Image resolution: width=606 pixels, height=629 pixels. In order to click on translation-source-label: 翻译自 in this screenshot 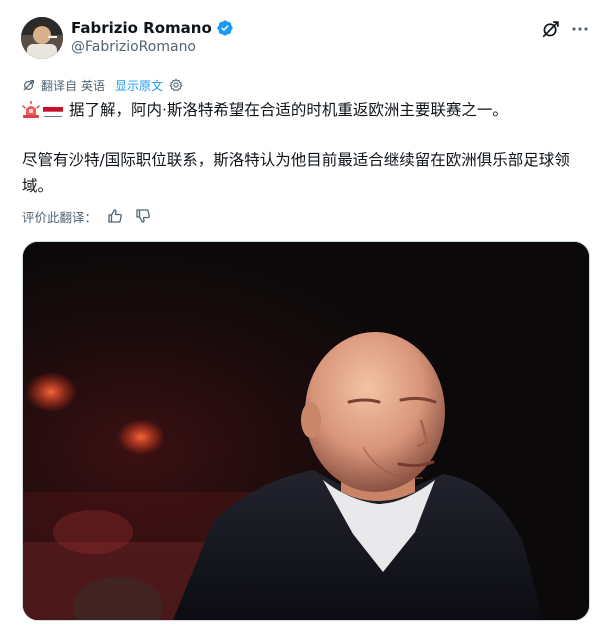, I will do `click(59, 85)`.